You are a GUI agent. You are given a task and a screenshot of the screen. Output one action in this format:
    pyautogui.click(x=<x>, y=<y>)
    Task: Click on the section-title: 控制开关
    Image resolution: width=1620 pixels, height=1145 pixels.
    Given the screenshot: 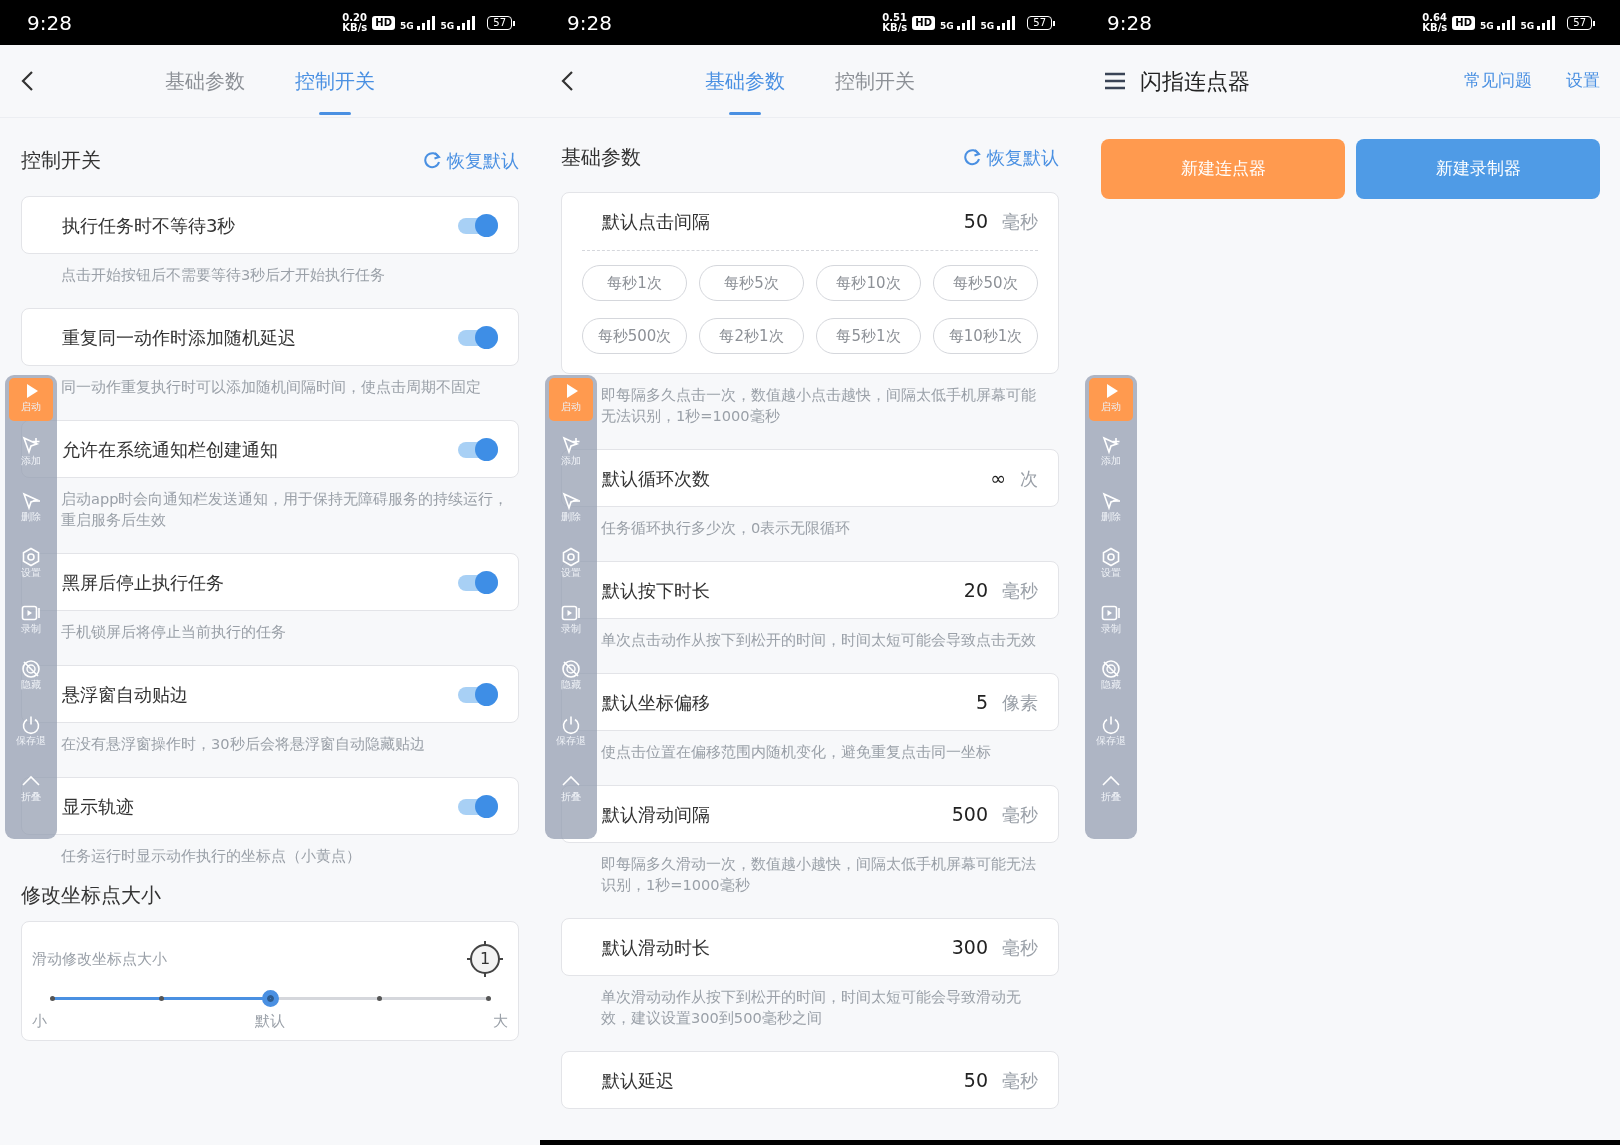 What is the action you would take?
    pyautogui.click(x=61, y=160)
    